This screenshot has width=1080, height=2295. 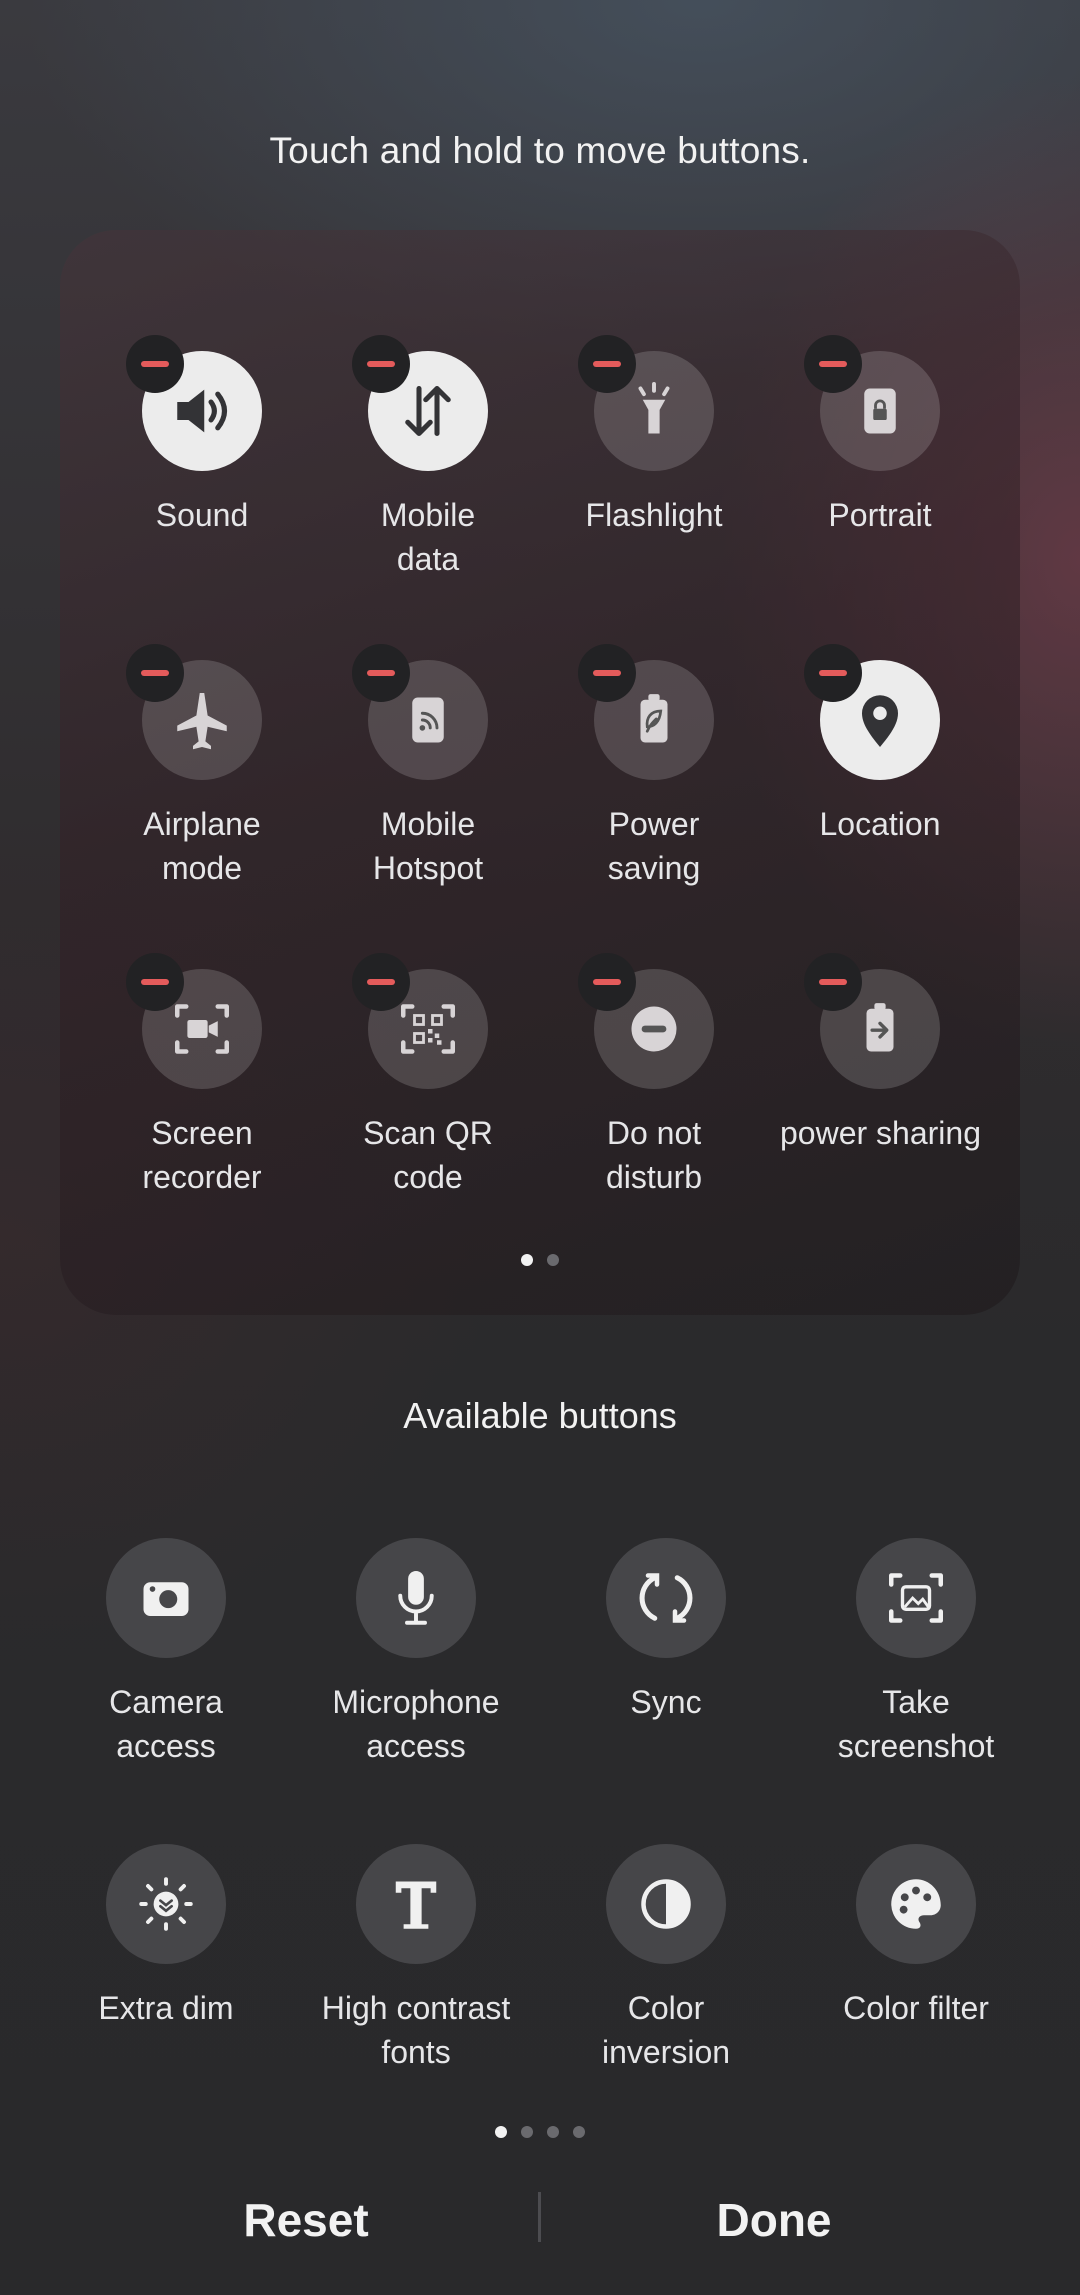 I want to click on quick-setting-tile: Scan QR code, so click(x=428, y=1076).